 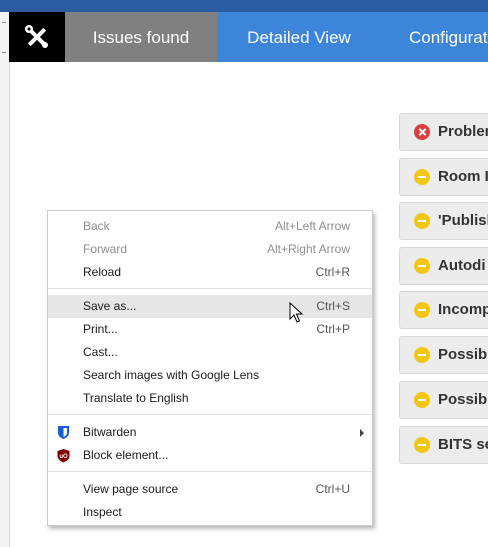 I want to click on menu-item-label: Inspect, so click(x=102, y=512).